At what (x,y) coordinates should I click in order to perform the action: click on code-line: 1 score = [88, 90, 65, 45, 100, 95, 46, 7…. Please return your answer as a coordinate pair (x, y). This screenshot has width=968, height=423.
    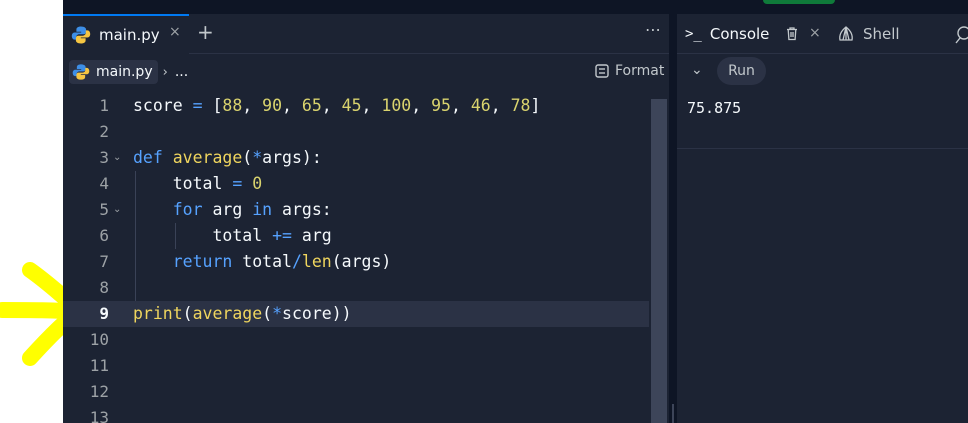
    Looking at the image, I should click on (356, 106).